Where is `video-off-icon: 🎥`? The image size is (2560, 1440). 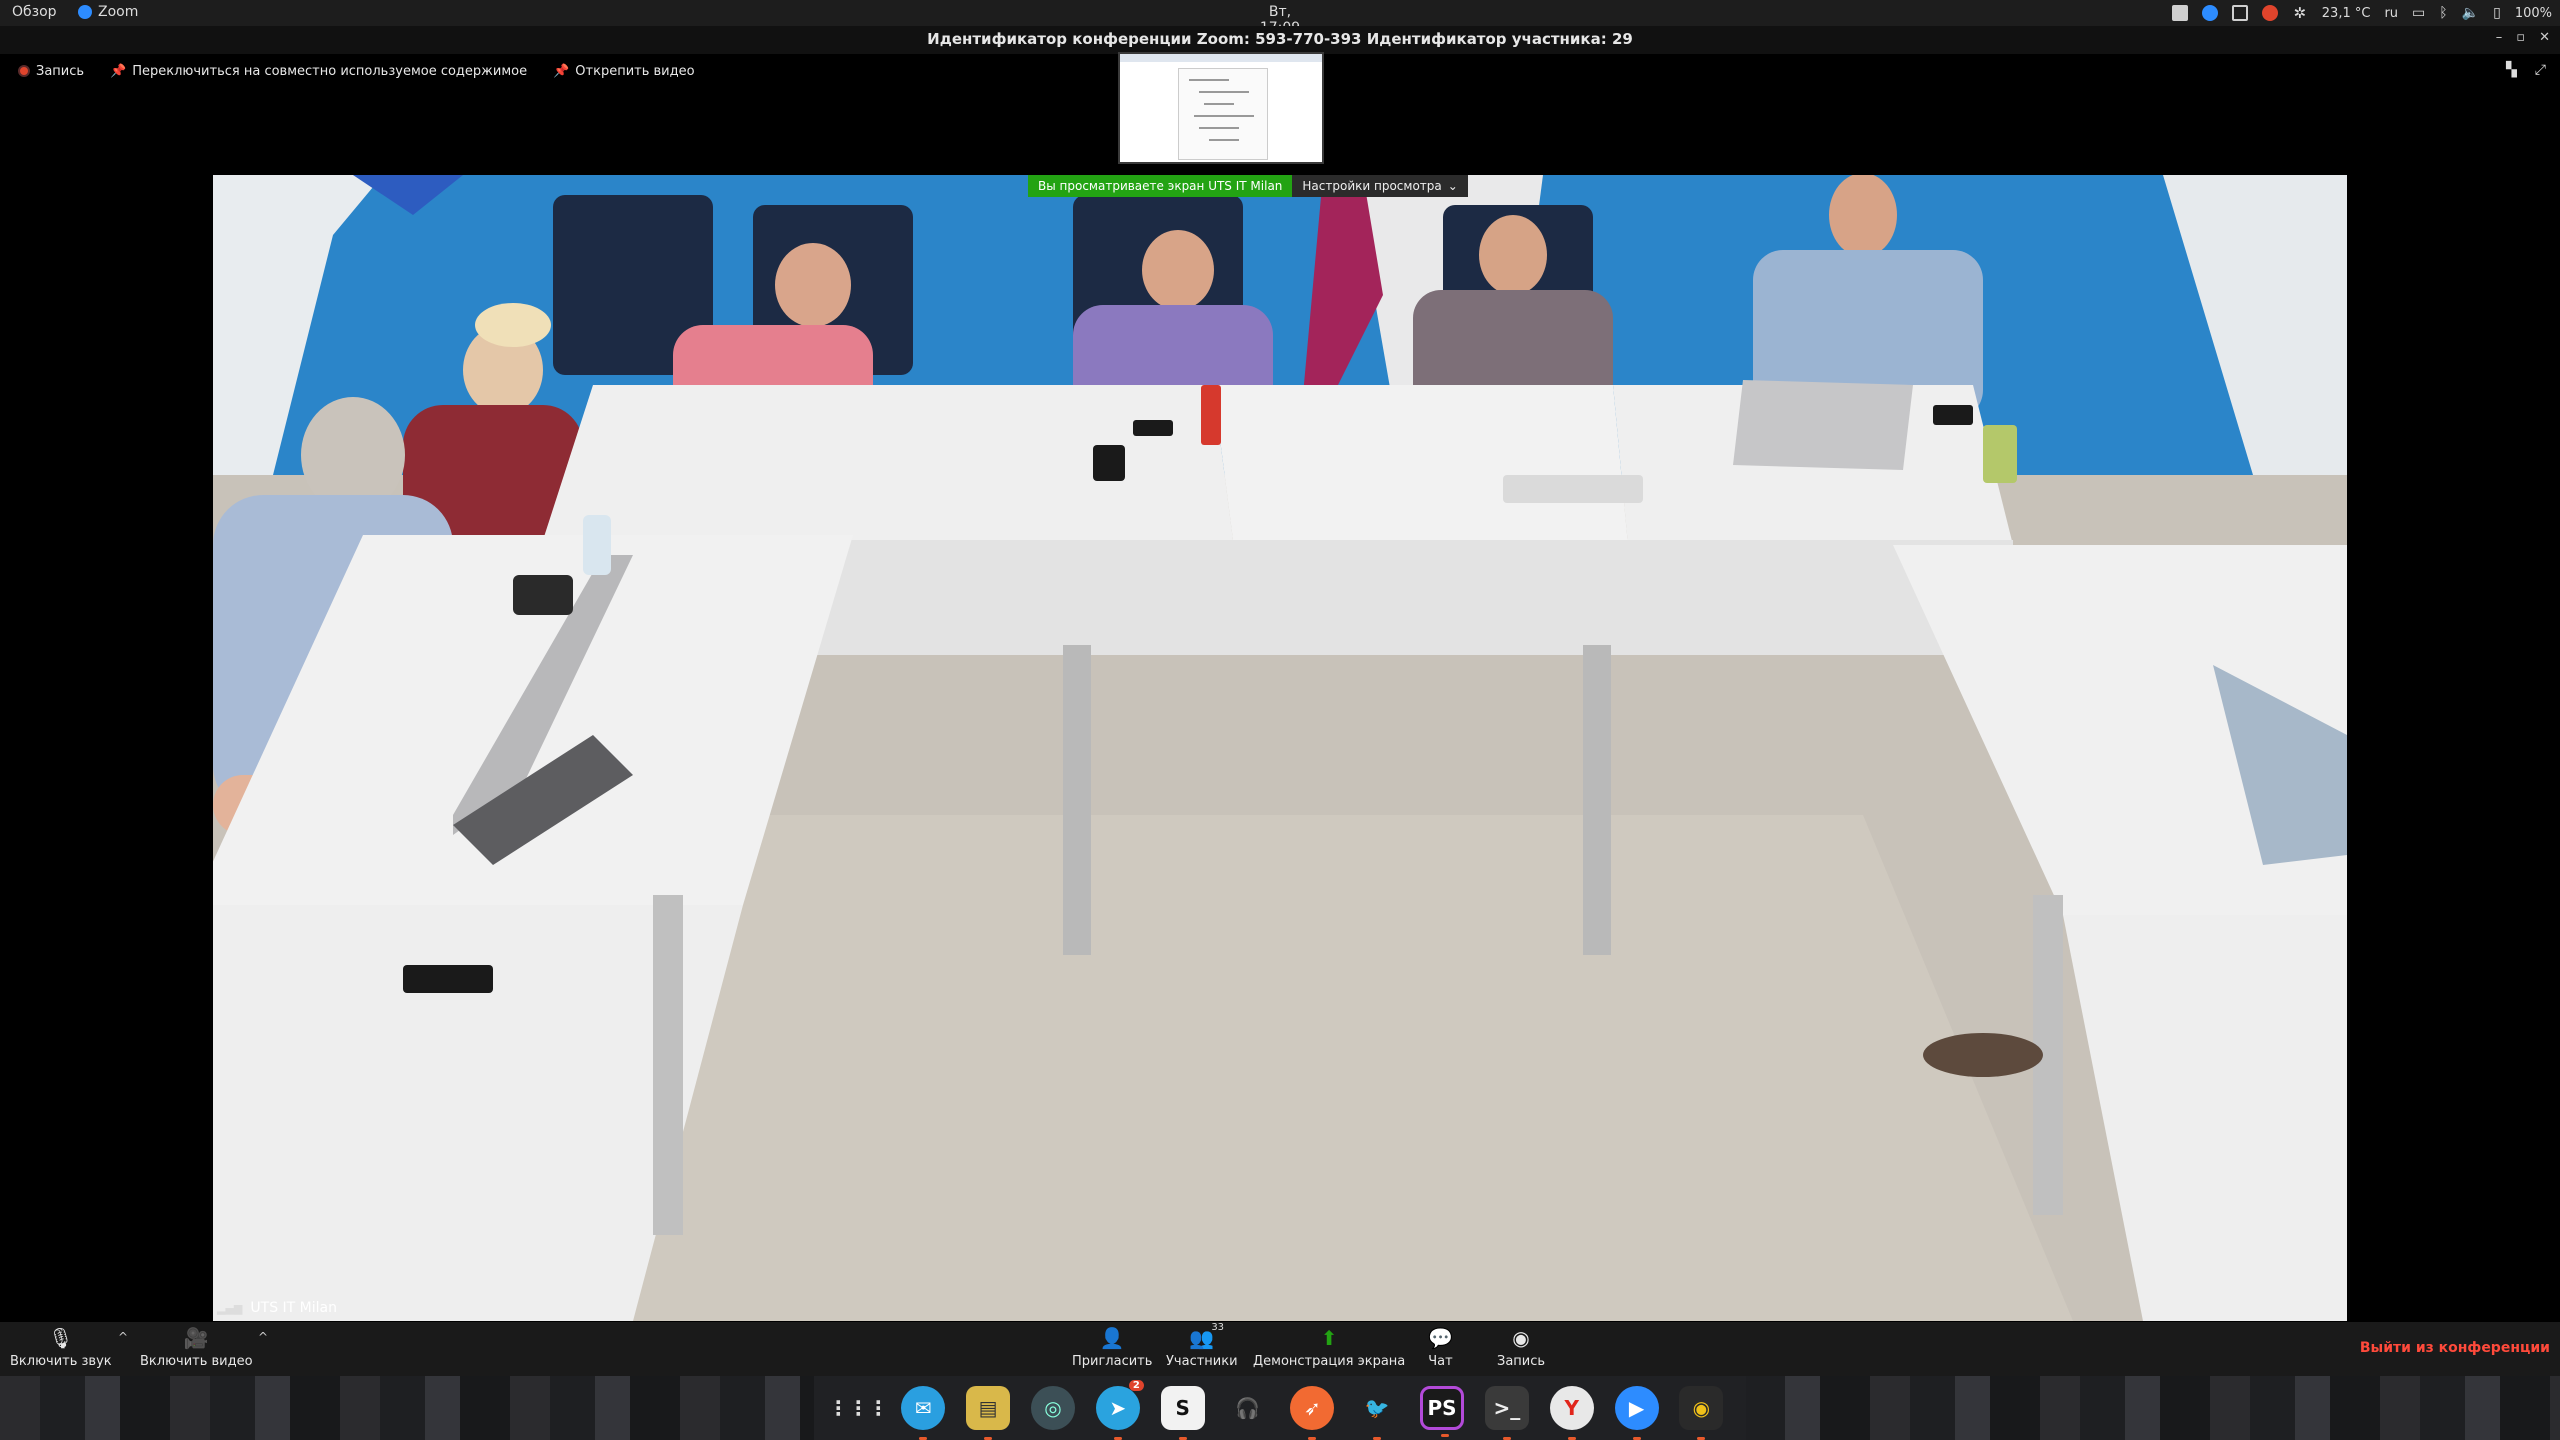
video-off-icon: 🎥 is located at coordinates (196, 1338).